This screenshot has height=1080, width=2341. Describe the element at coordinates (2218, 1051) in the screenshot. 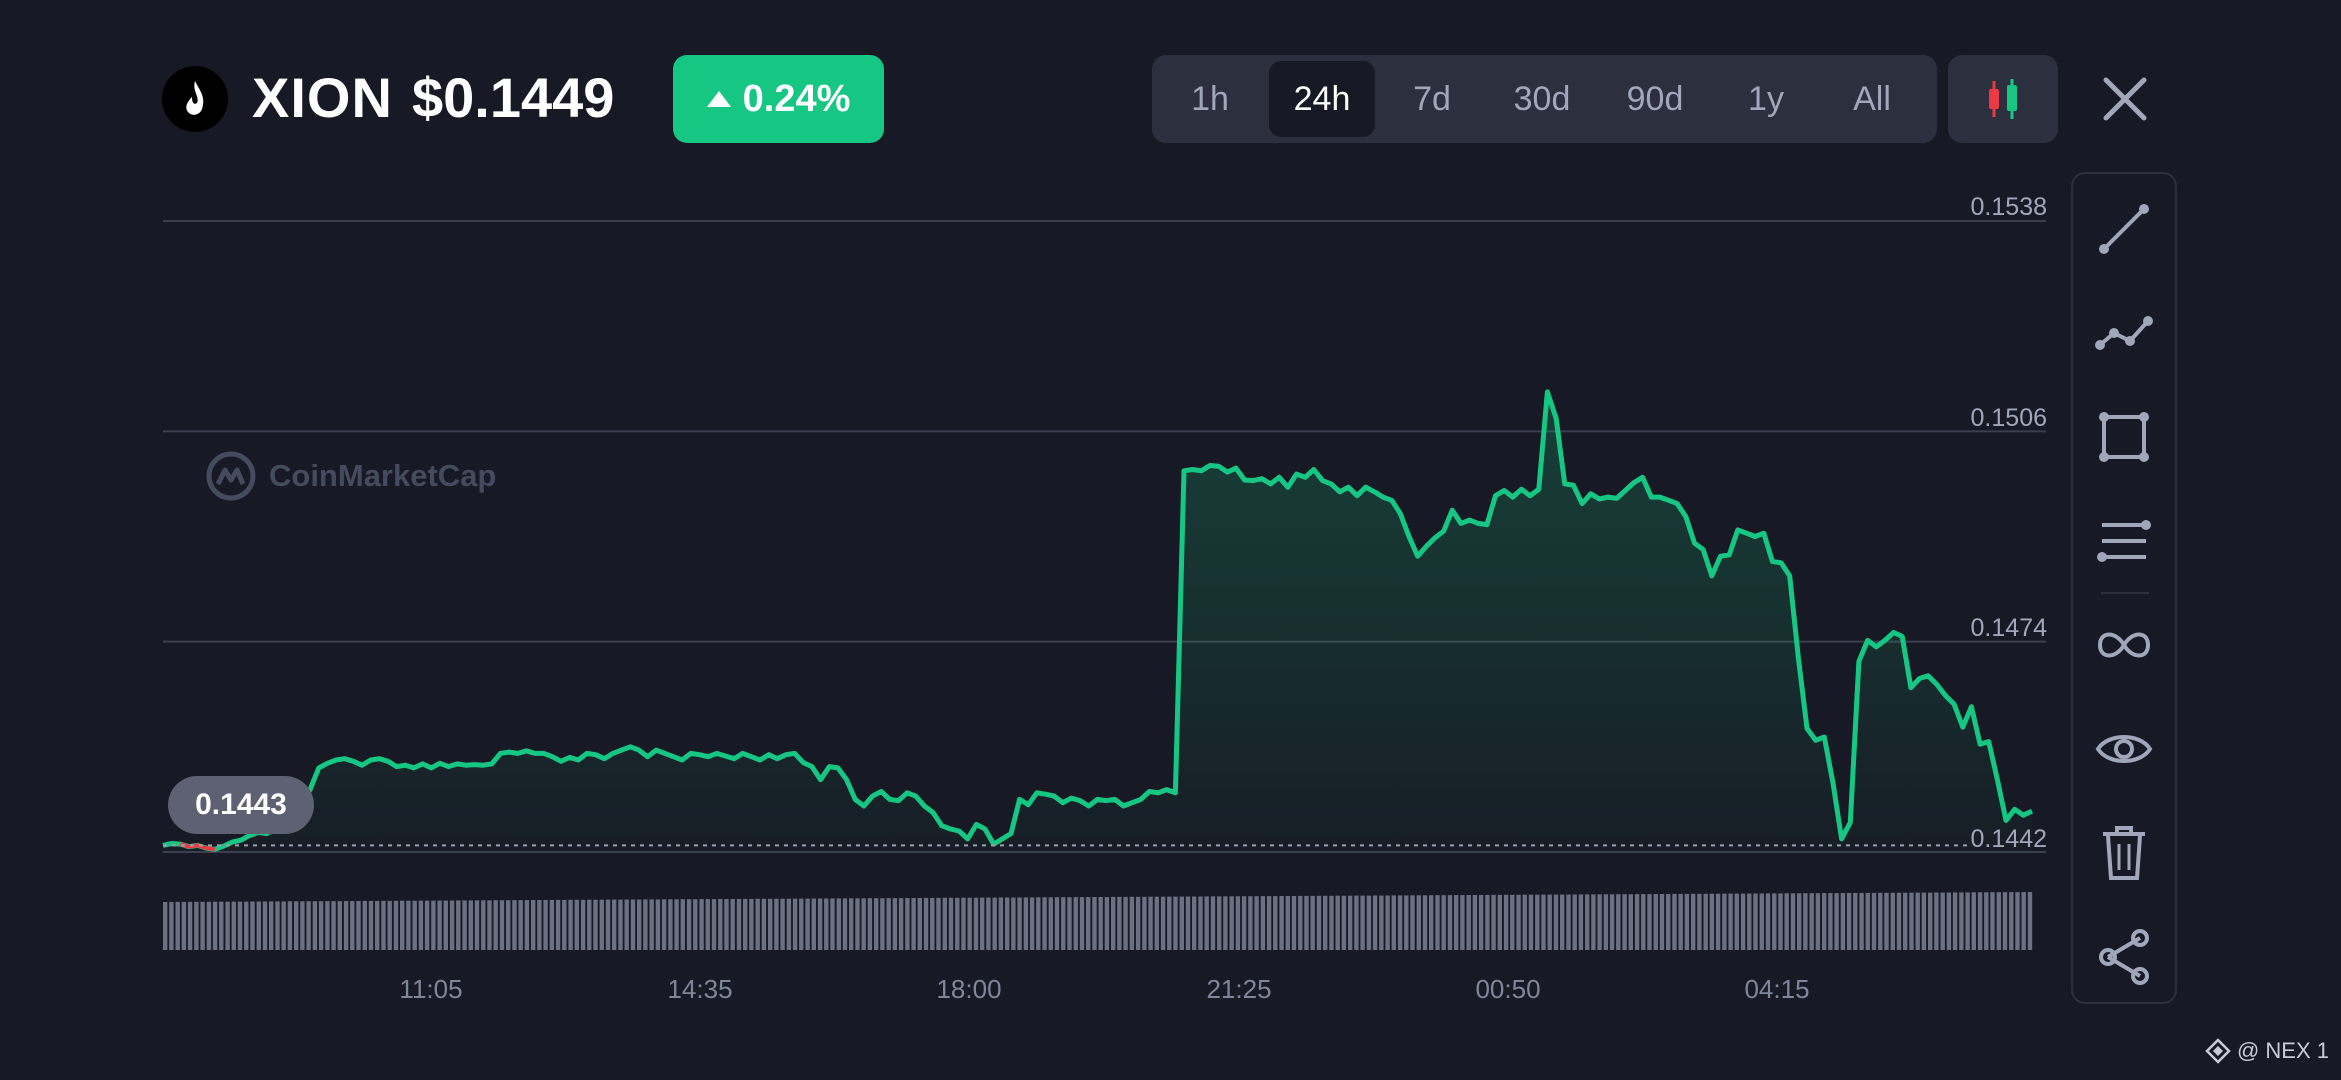

I see `binance-logo-icon` at that location.